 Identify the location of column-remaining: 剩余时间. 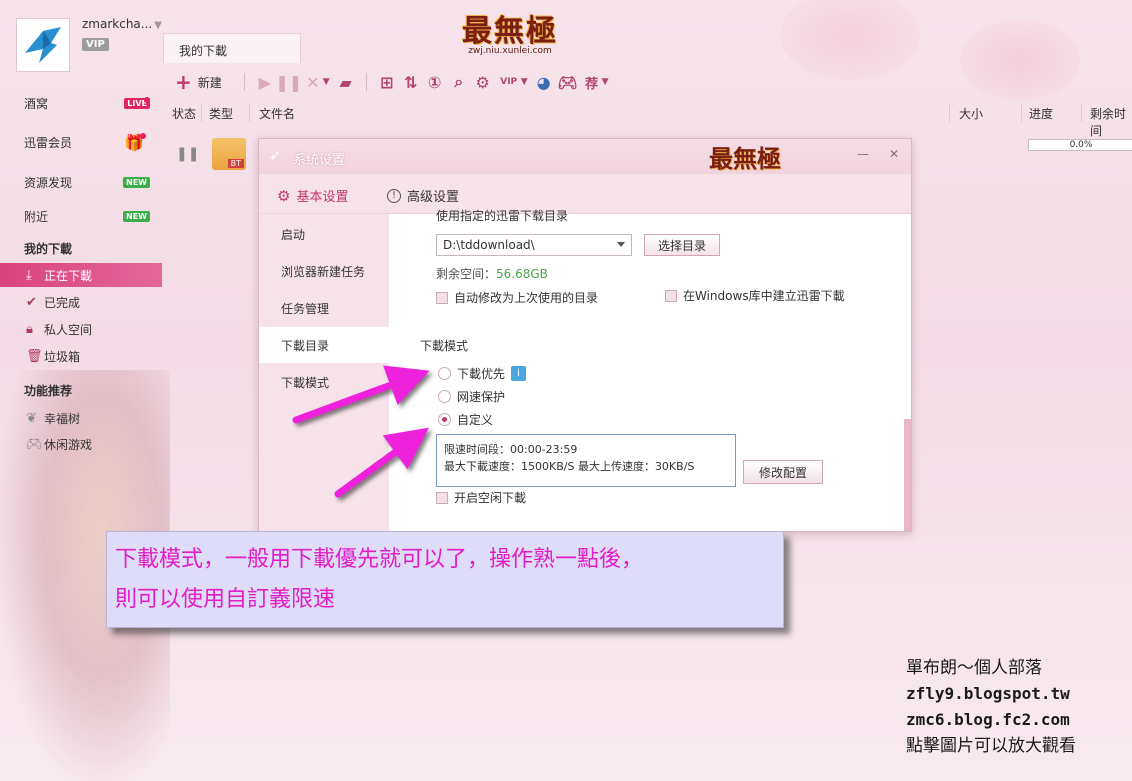
(1111, 122).